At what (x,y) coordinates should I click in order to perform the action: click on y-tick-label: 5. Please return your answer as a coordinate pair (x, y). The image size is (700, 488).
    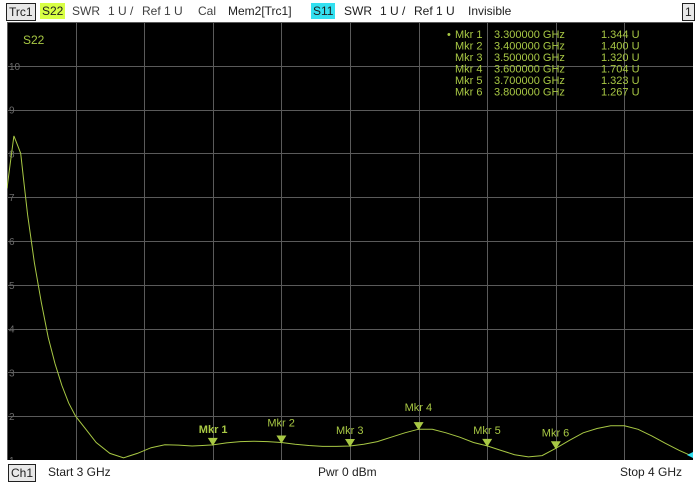
    Looking at the image, I should click on (12, 286).